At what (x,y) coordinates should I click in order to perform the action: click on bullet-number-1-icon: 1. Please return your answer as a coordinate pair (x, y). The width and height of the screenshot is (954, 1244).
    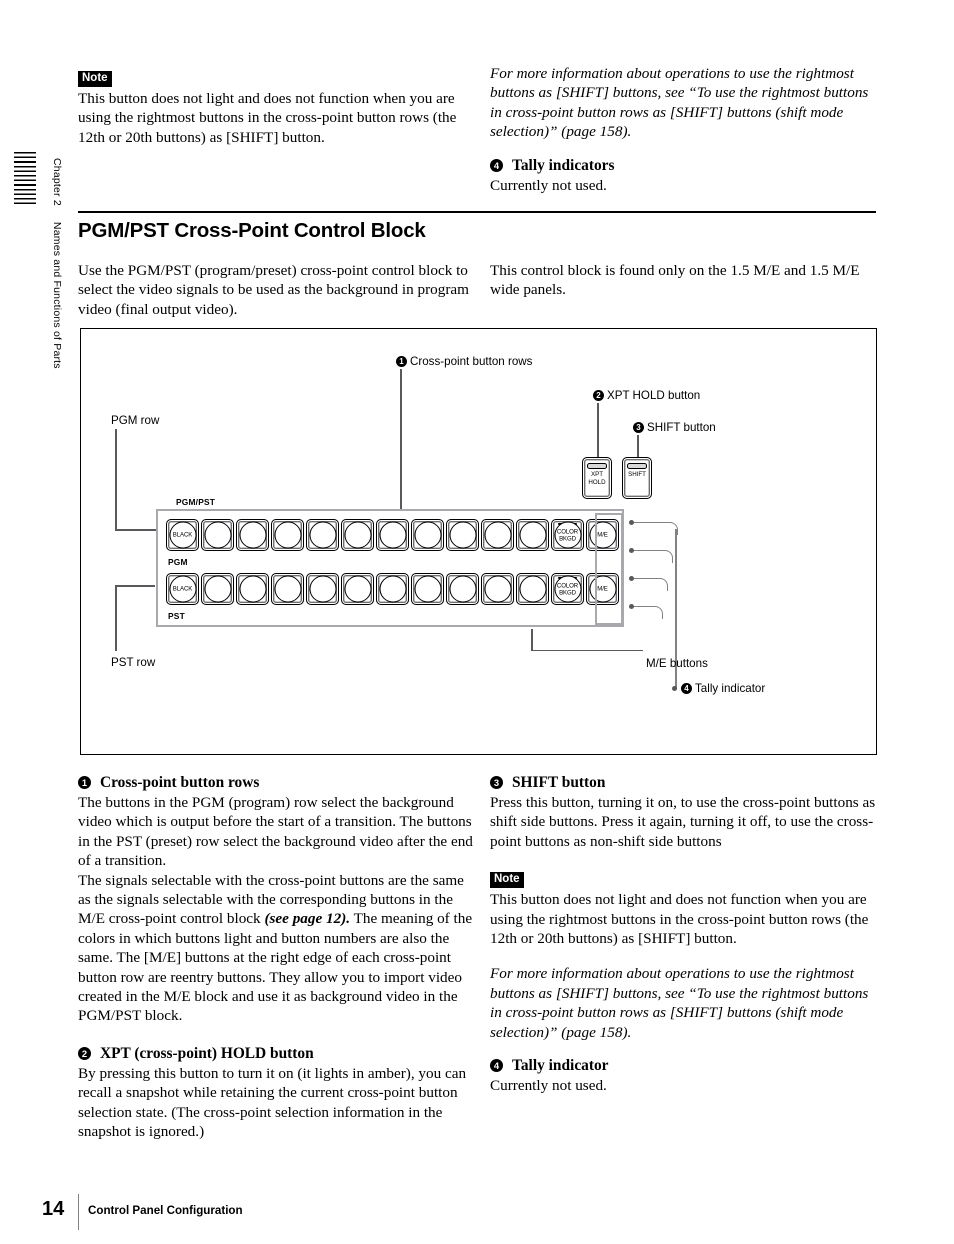
    Looking at the image, I should click on (84, 782).